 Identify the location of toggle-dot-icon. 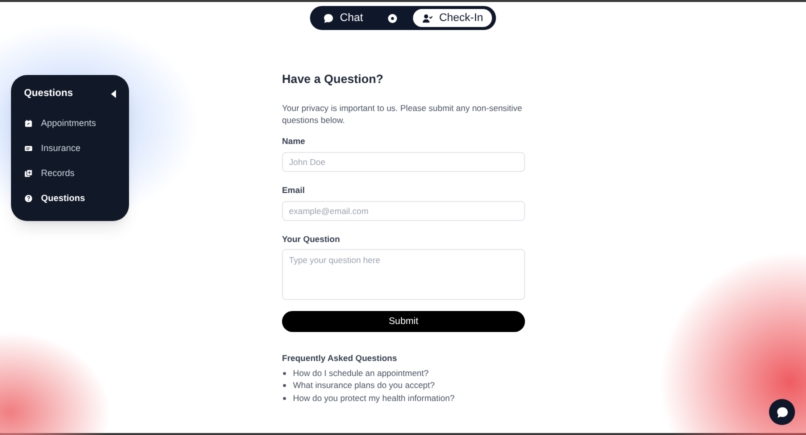
(393, 18).